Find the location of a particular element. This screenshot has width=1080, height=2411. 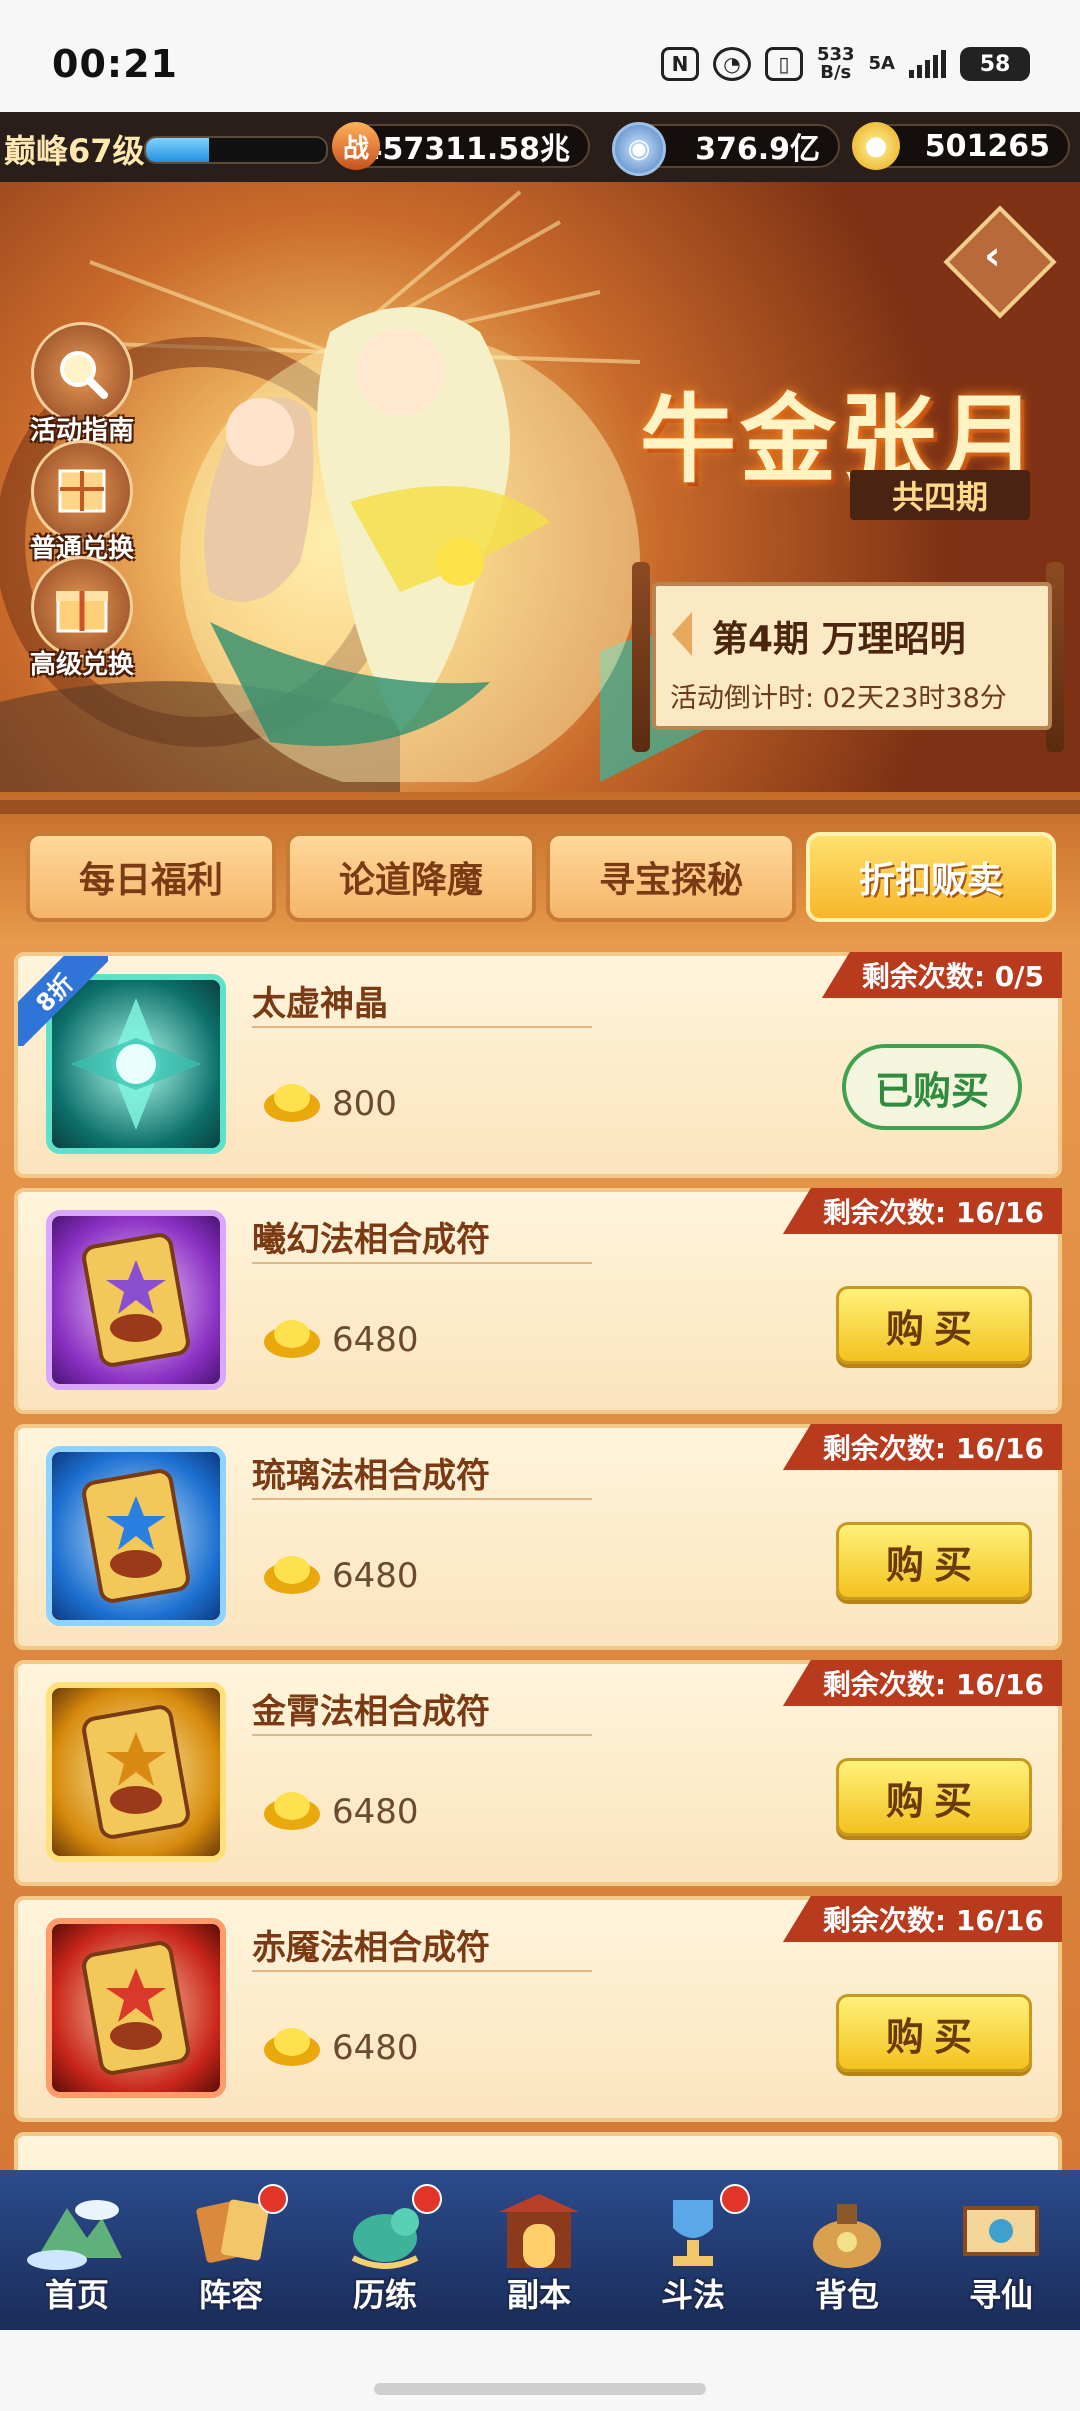

home-indicator is located at coordinates (540, 2389).